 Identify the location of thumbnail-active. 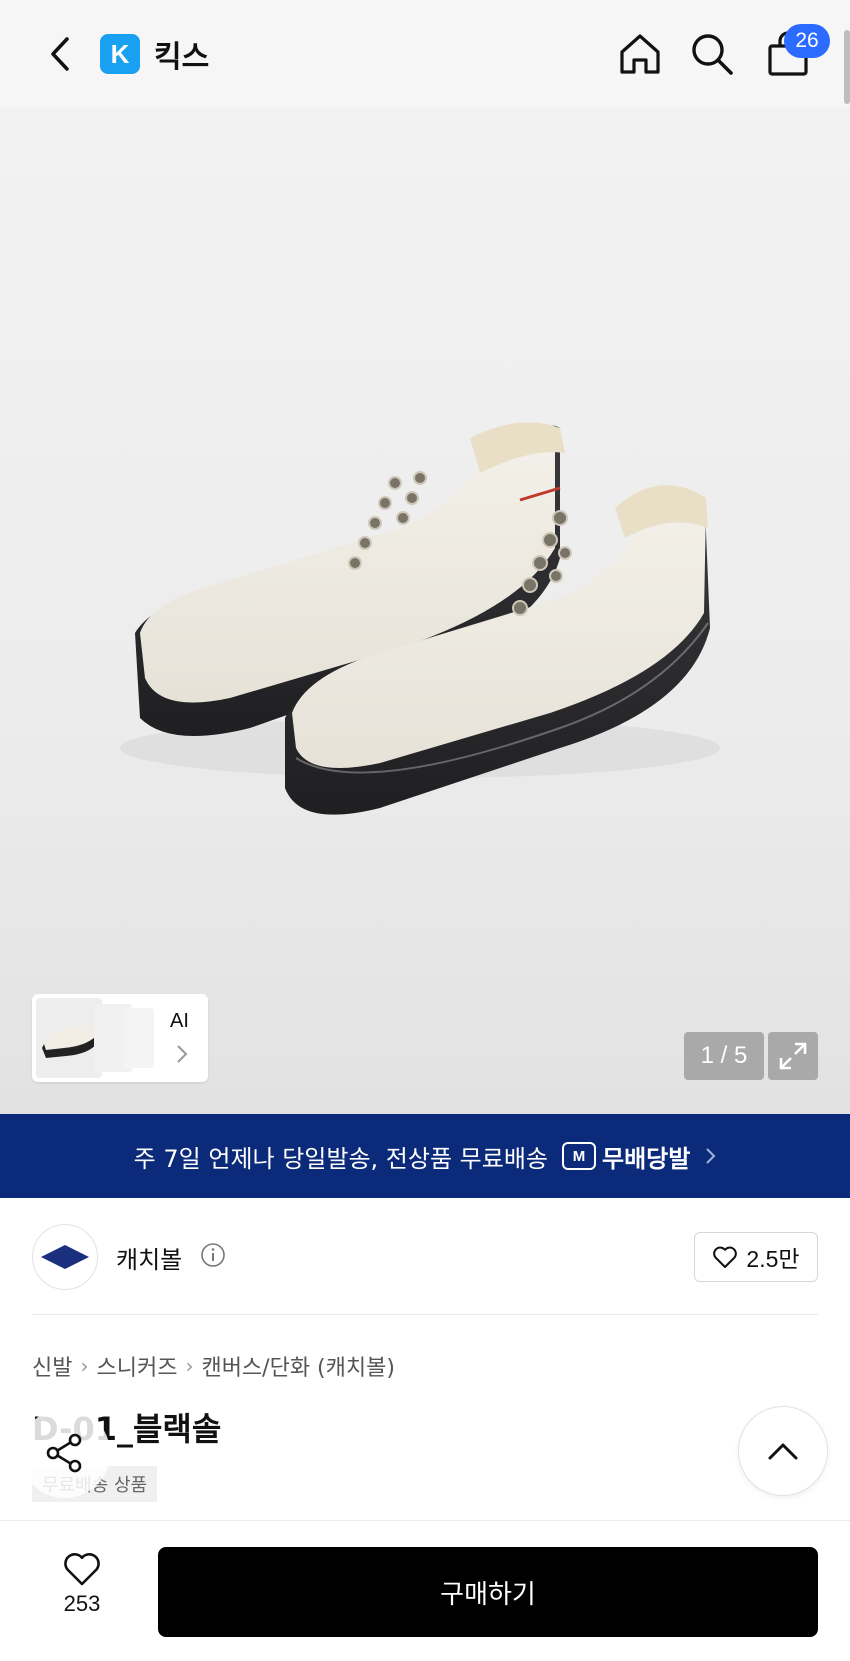
(69, 1038).